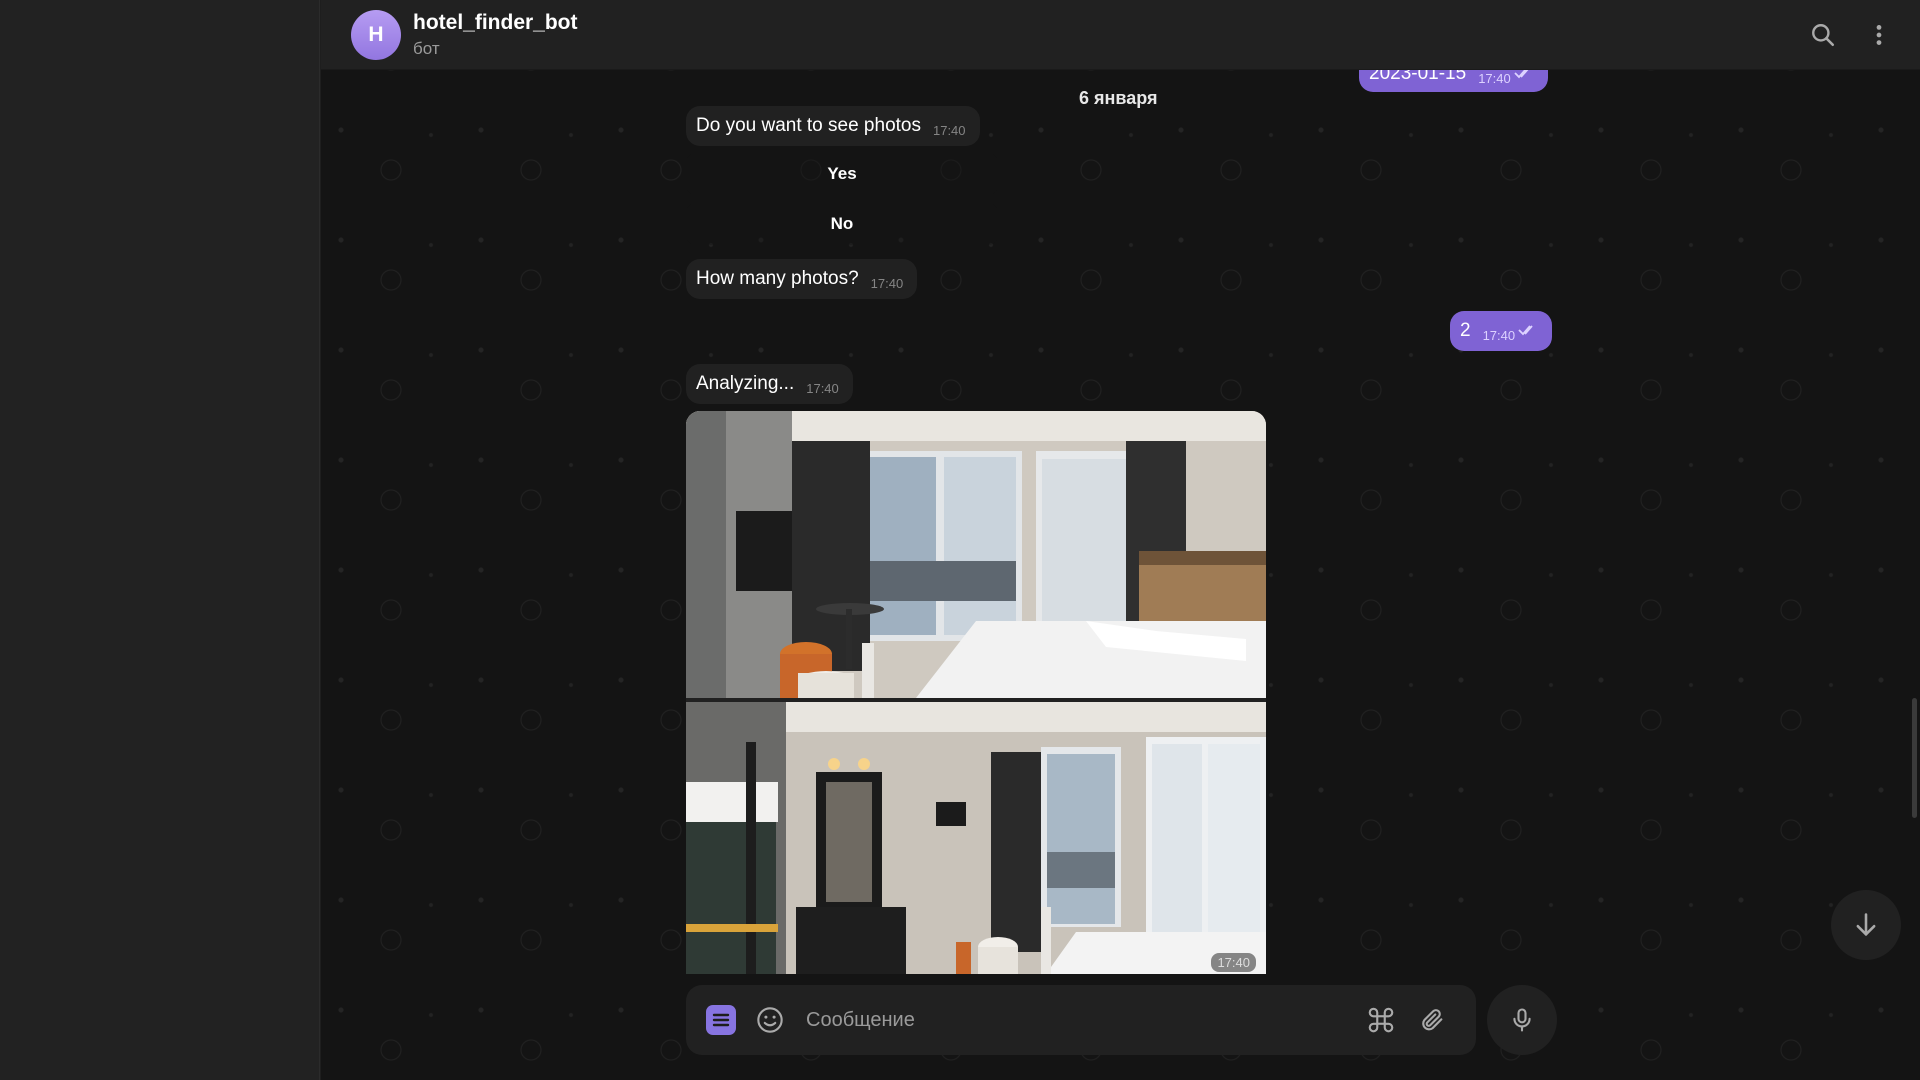 This screenshot has width=1920, height=1080. Describe the element at coordinates (1879, 35) in the screenshot. I see `more-menu-icon` at that location.